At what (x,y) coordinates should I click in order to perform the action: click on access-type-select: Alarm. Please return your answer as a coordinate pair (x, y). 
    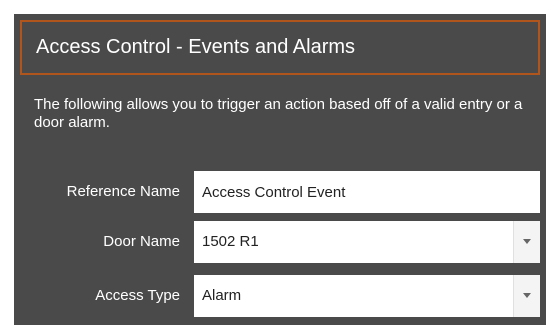
    Looking at the image, I should click on (367, 296).